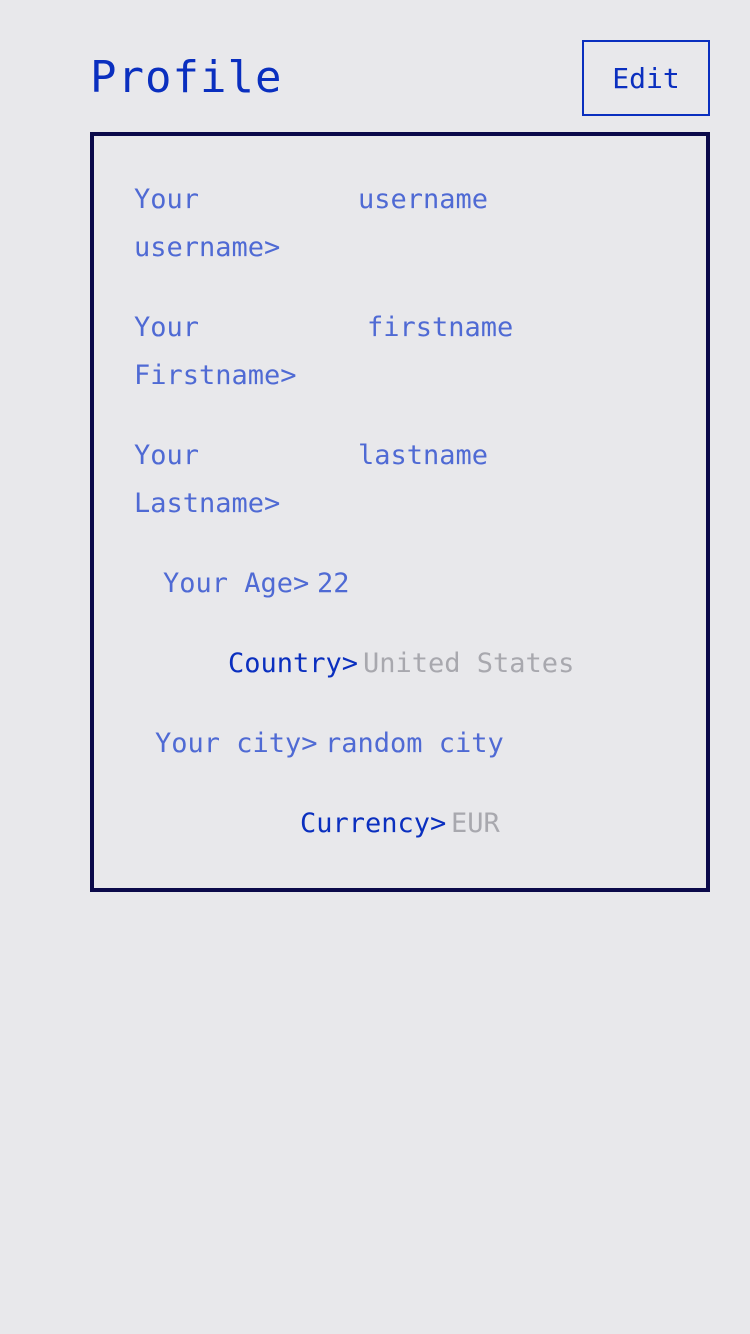 The width and height of the screenshot is (750, 1334). What do you see at coordinates (414, 743) in the screenshot?
I see `city-value: random city` at bounding box center [414, 743].